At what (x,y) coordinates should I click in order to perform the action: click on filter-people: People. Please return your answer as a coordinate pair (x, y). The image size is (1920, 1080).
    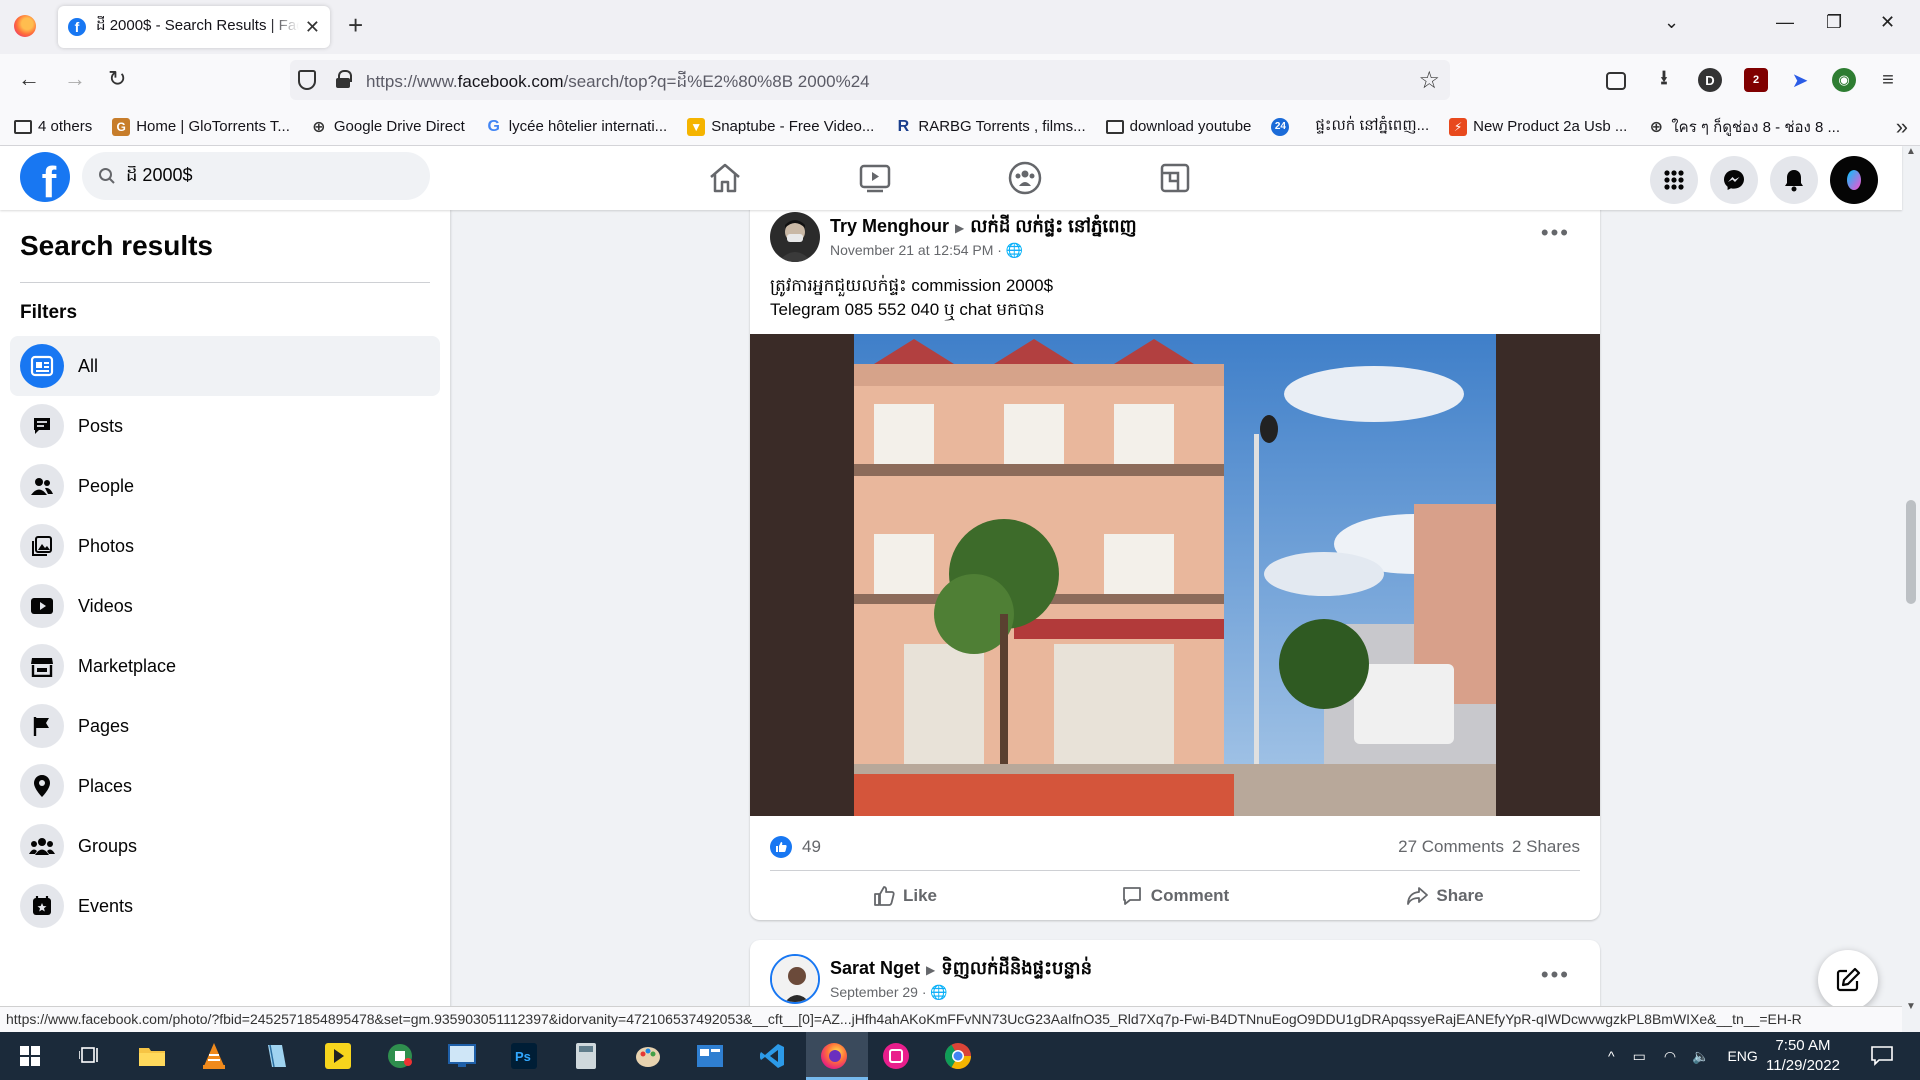
    Looking at the image, I should click on (225, 486).